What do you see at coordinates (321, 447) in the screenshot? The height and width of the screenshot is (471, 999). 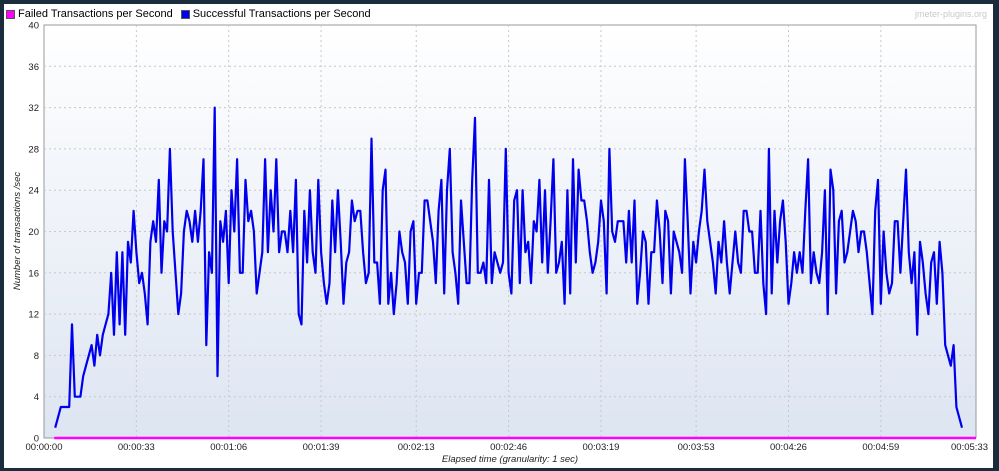 I see `x-tick-label: 00:01:39` at bounding box center [321, 447].